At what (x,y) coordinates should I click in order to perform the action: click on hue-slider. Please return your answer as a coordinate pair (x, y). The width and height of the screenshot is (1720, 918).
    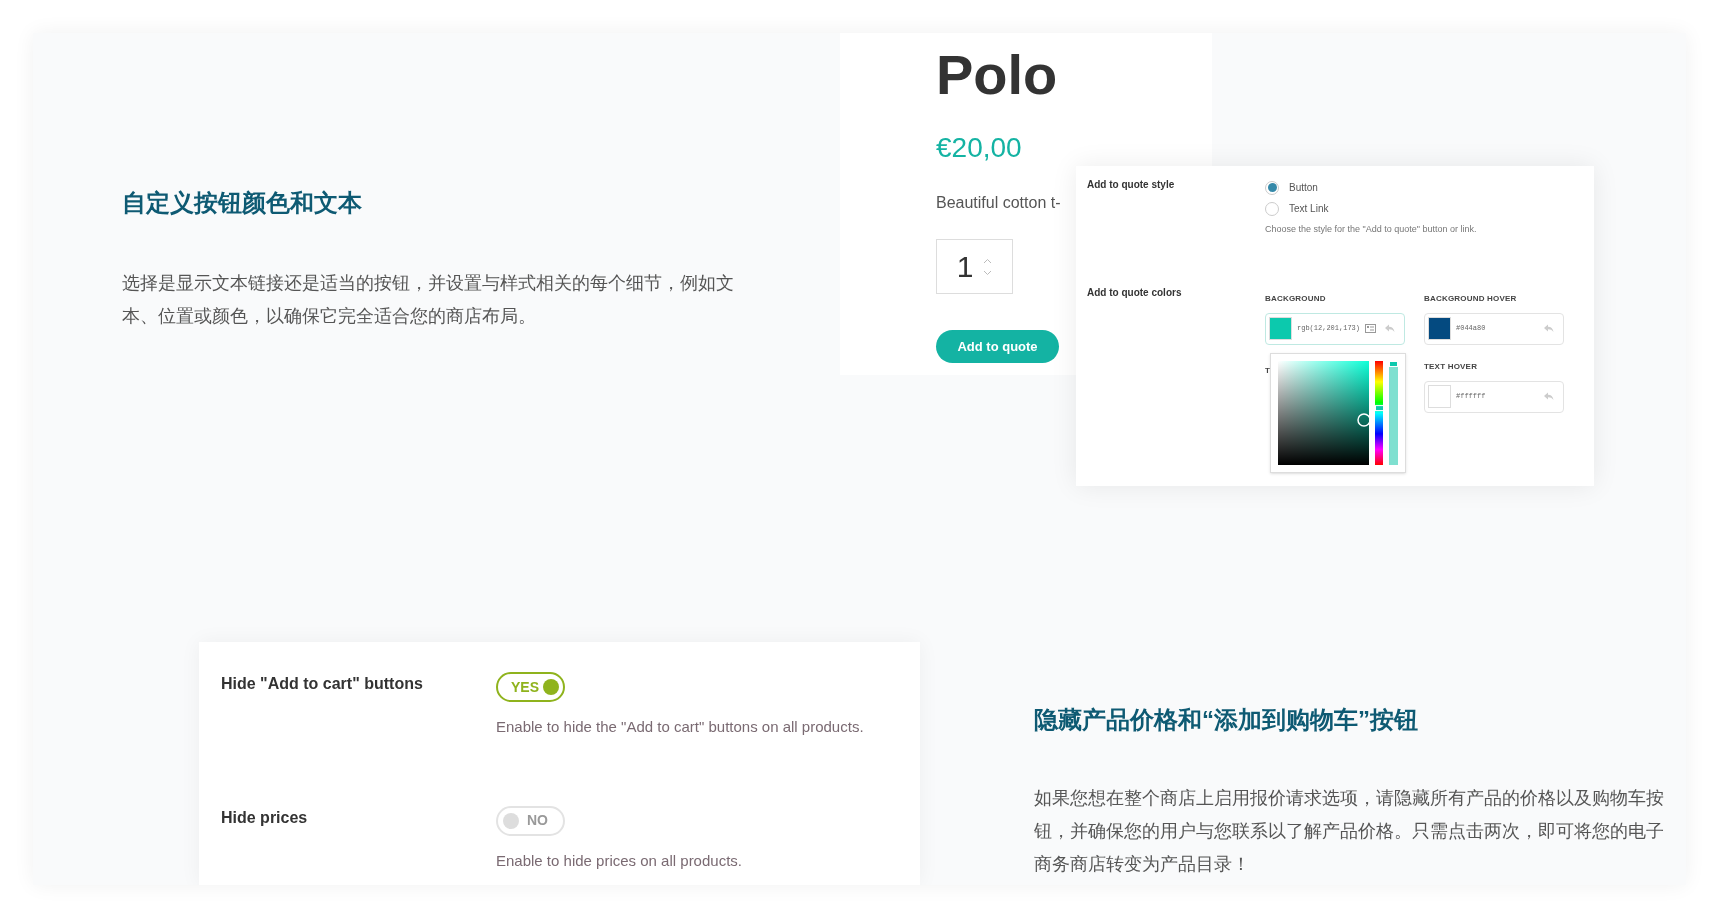
    Looking at the image, I should click on (1379, 412).